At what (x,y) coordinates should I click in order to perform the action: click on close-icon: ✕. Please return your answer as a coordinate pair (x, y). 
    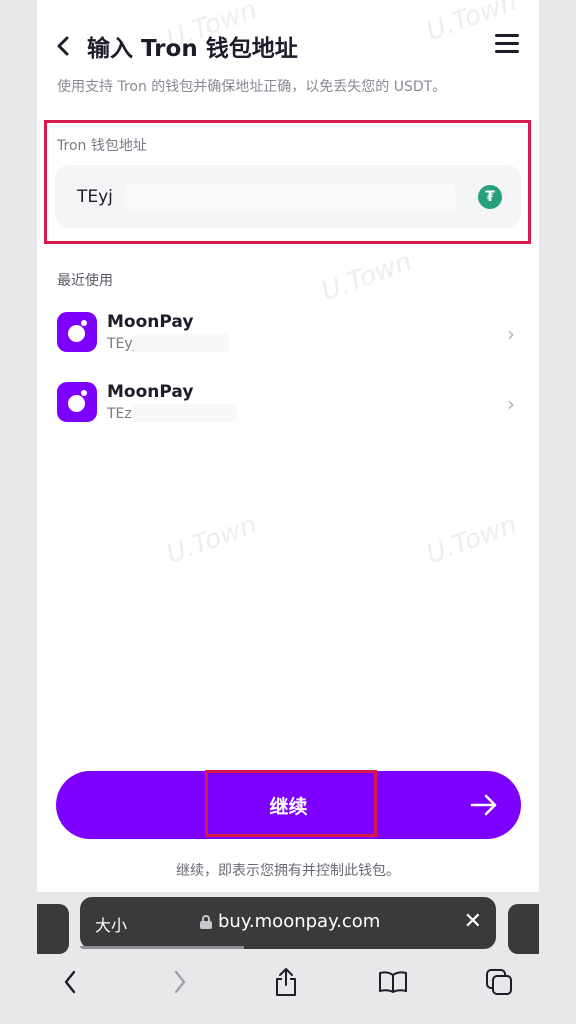
    Looking at the image, I should click on (473, 921).